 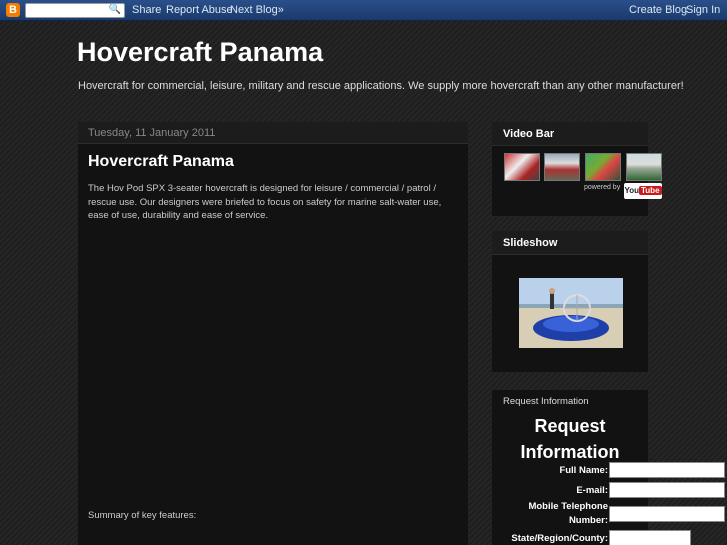 I want to click on state-region-label: State/Region/County:, so click(x=559, y=538).